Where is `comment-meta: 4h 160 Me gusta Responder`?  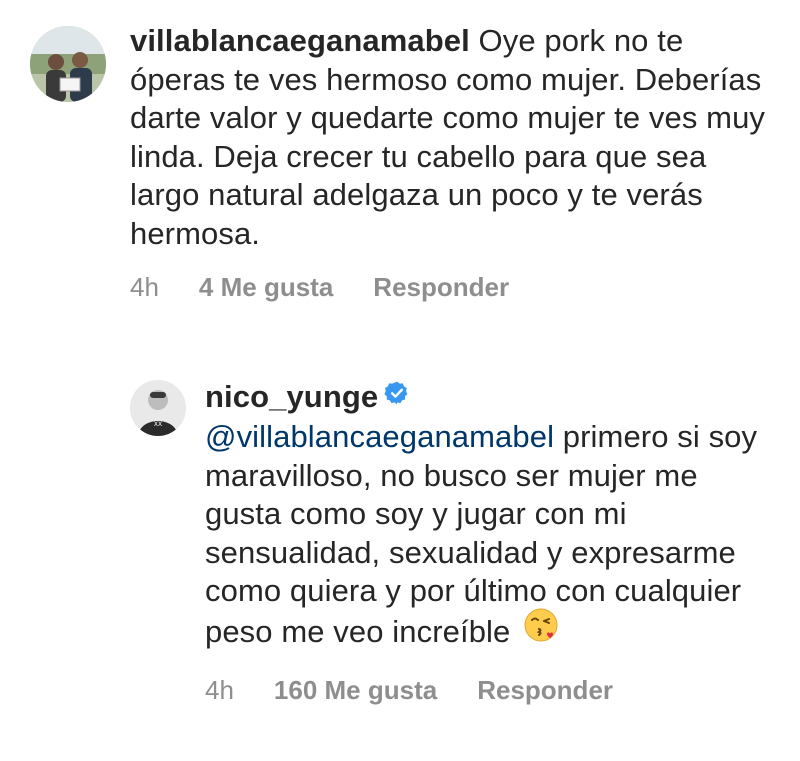
comment-meta: 4h 160 Me gusta Responder is located at coordinates (492, 690).